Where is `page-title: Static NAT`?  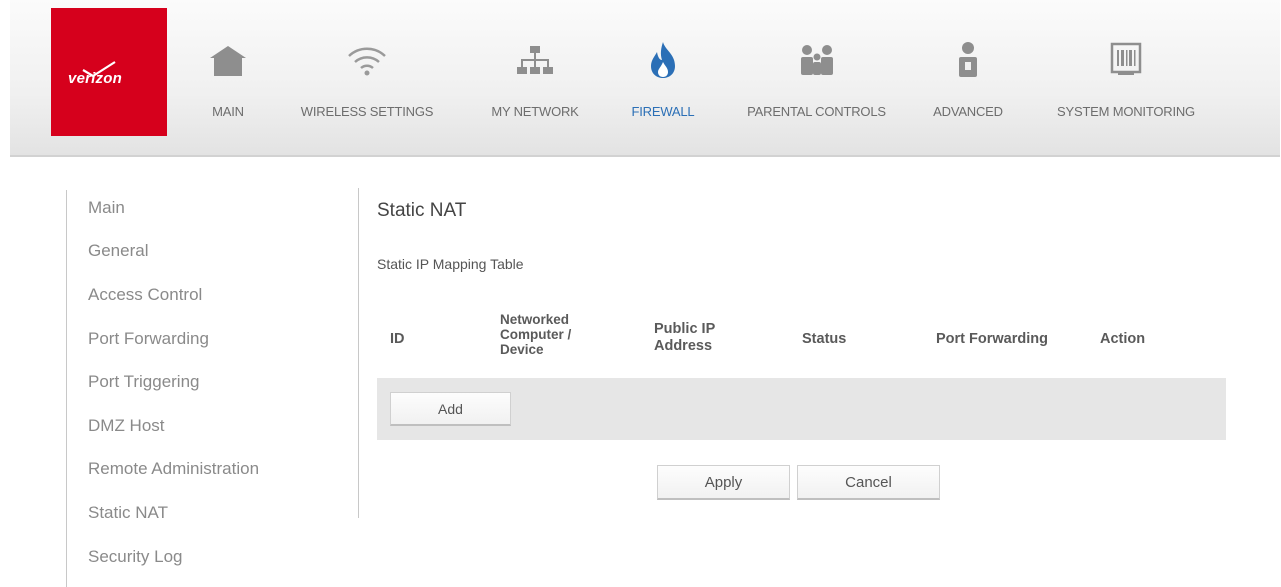 page-title: Static NAT is located at coordinates (422, 210).